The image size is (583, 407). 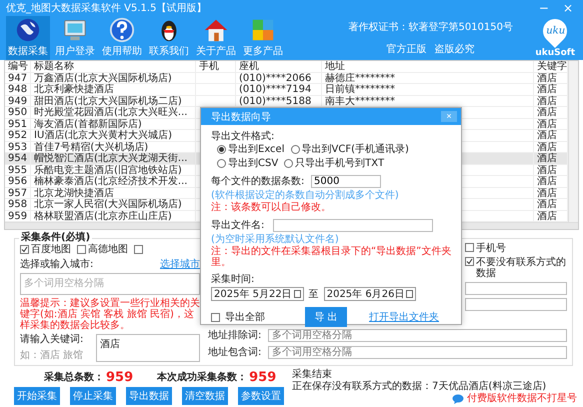 I want to click on table-cell: 日前镇********, so click(x=428, y=89).